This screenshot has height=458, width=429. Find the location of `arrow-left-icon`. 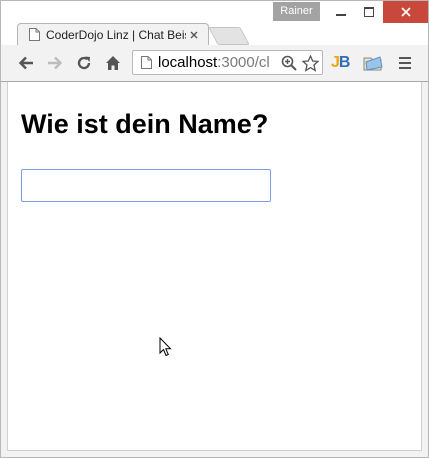

arrow-left-icon is located at coordinates (25, 63).